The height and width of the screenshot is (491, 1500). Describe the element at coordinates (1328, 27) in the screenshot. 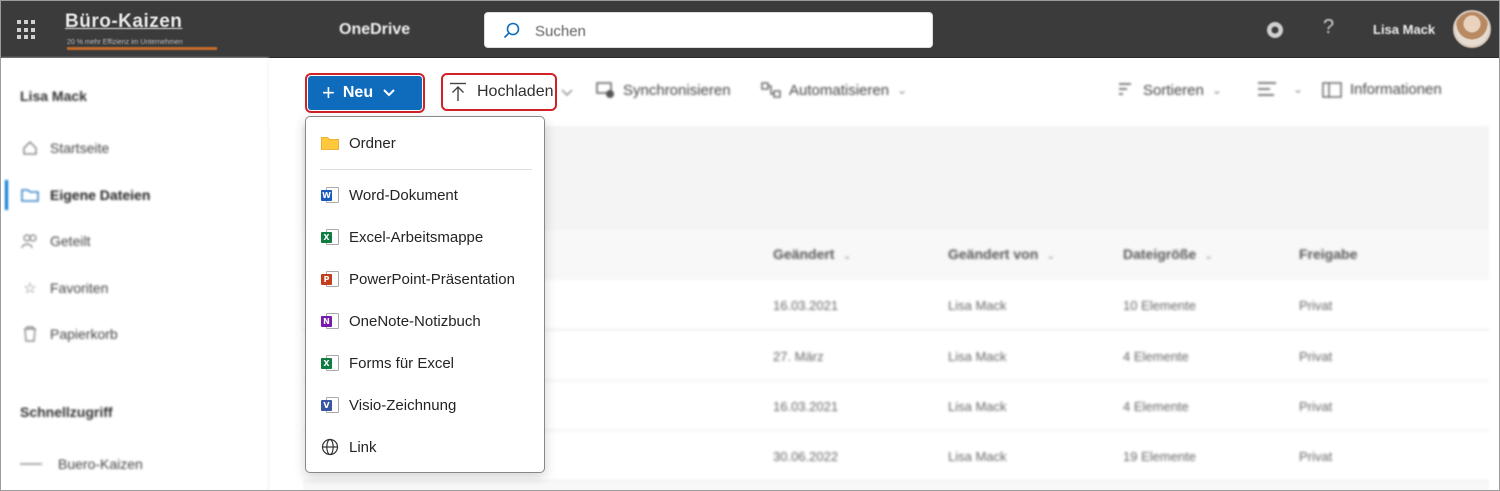

I see `help-icon: ?` at that location.